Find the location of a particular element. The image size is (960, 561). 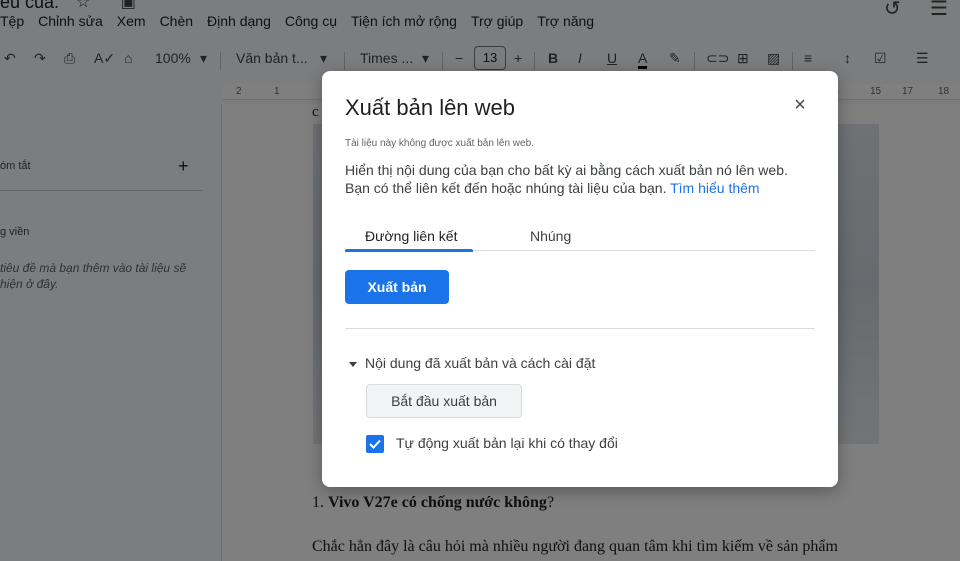

checkmark-icon is located at coordinates (375, 444).